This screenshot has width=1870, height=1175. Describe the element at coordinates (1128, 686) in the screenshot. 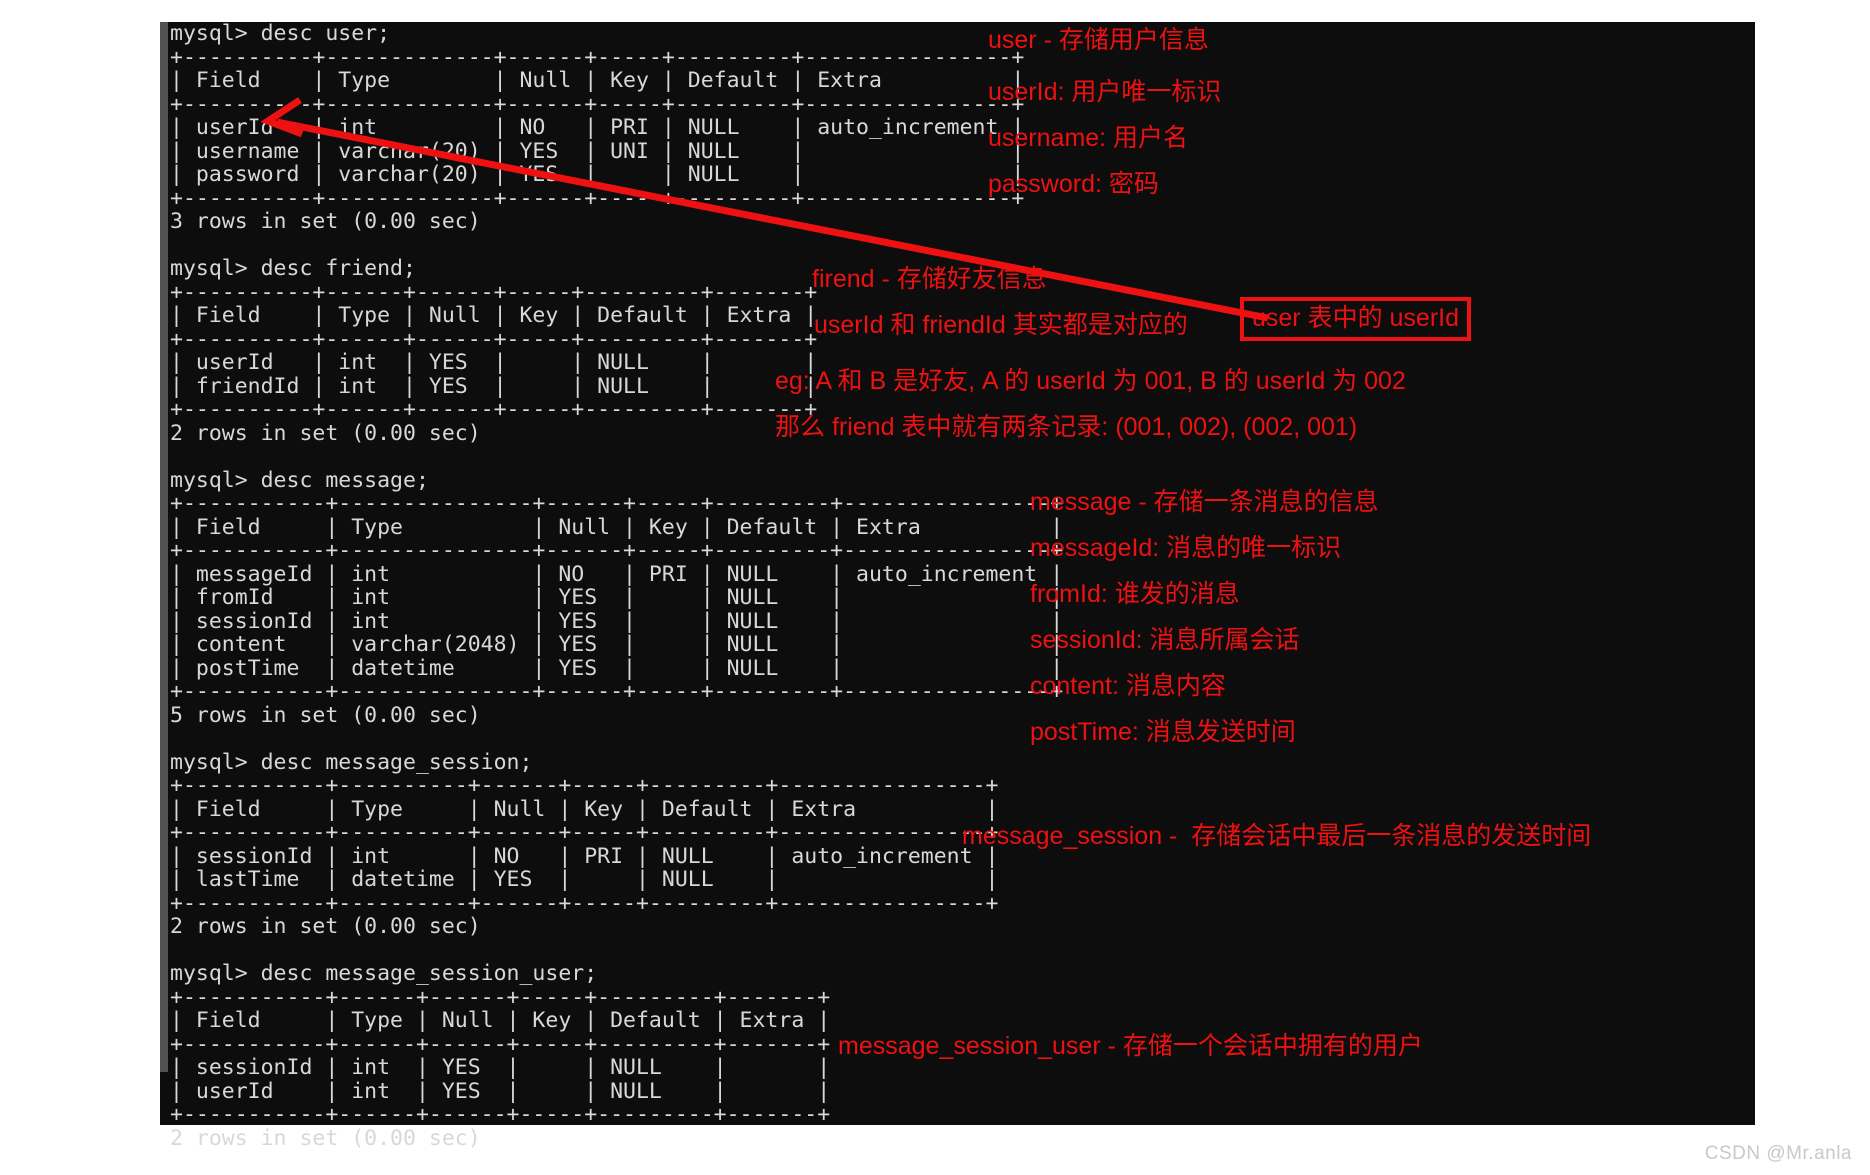

I see `annotation-message-content: content: 消息内容` at that location.